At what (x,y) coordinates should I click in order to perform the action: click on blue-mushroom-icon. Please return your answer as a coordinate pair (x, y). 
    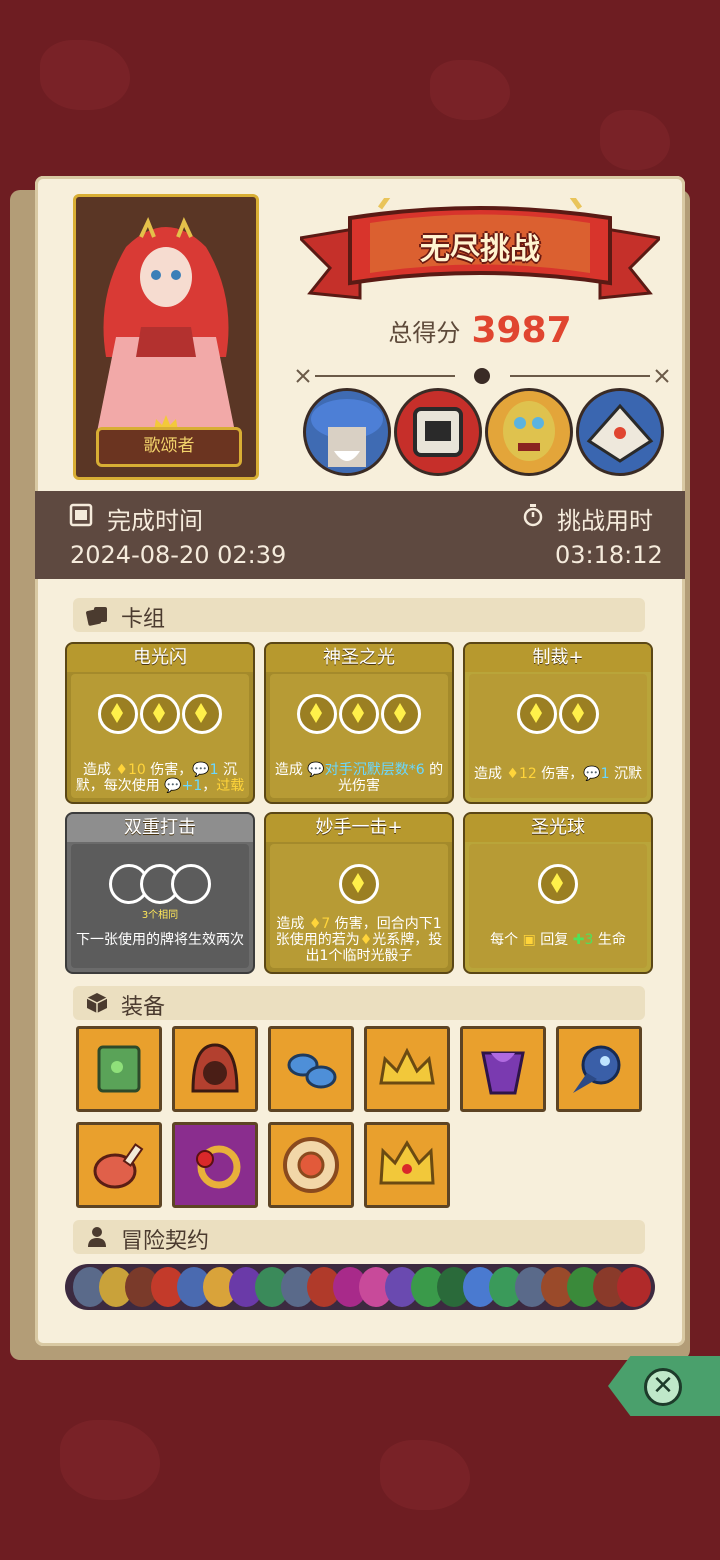
    Looking at the image, I should click on (311, 1069).